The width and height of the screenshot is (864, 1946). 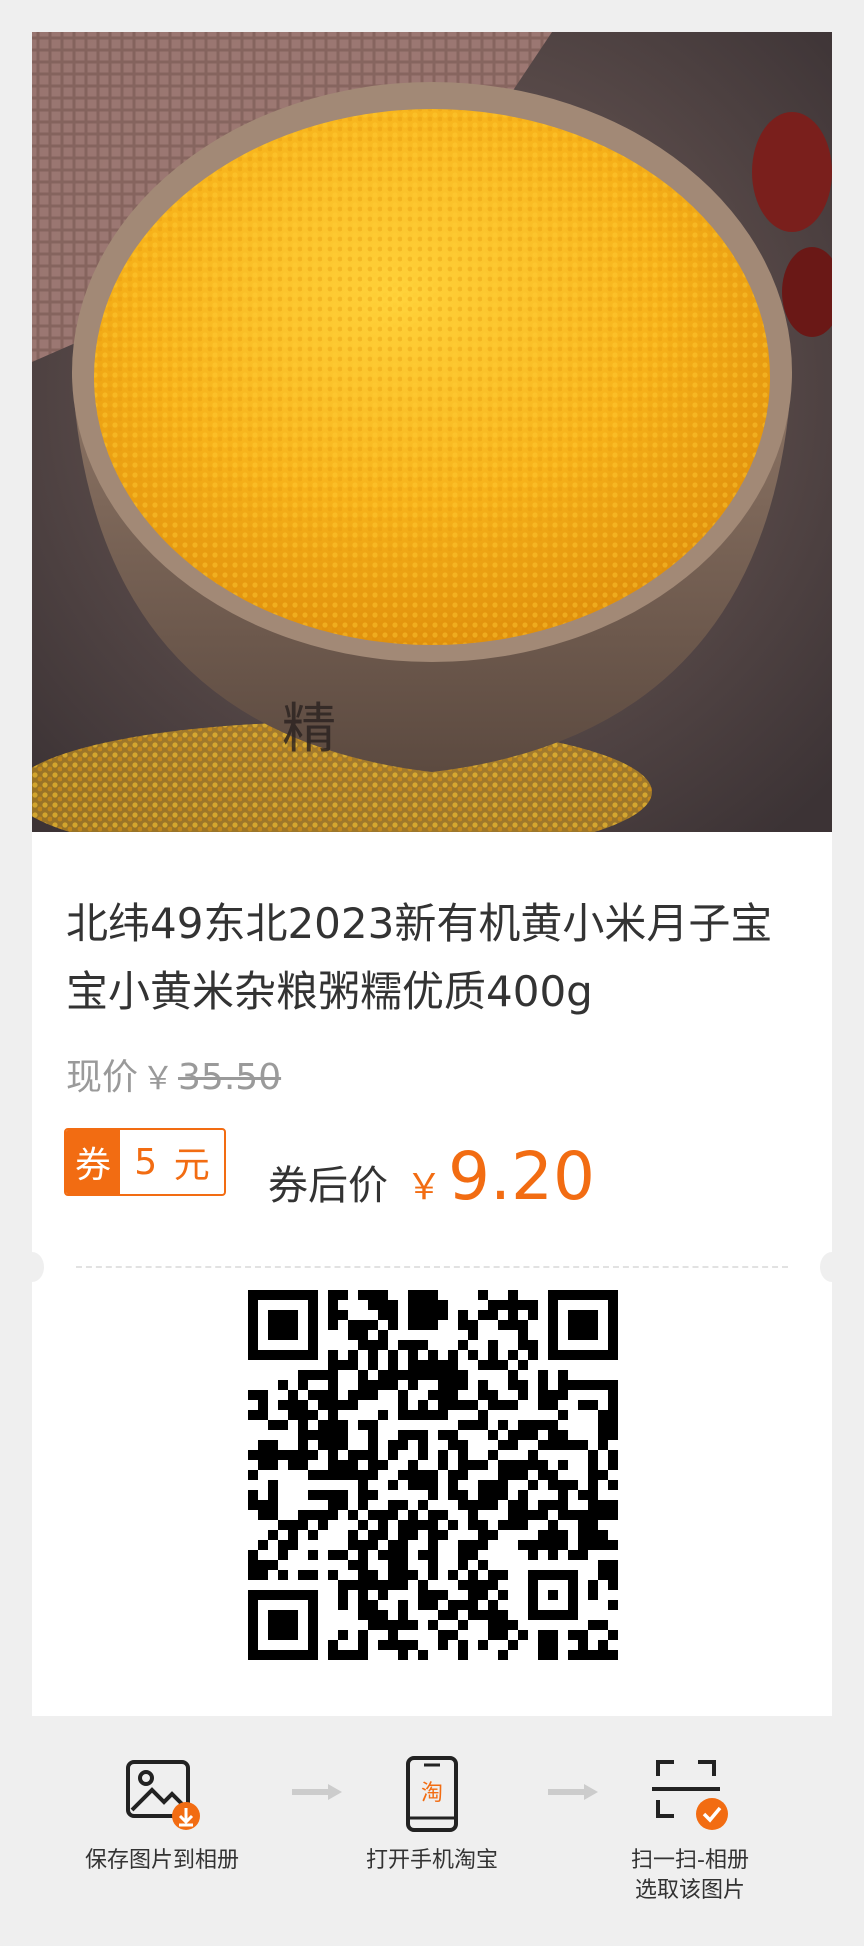 I want to click on currency-symbol: ￥, so click(x=158, y=1078).